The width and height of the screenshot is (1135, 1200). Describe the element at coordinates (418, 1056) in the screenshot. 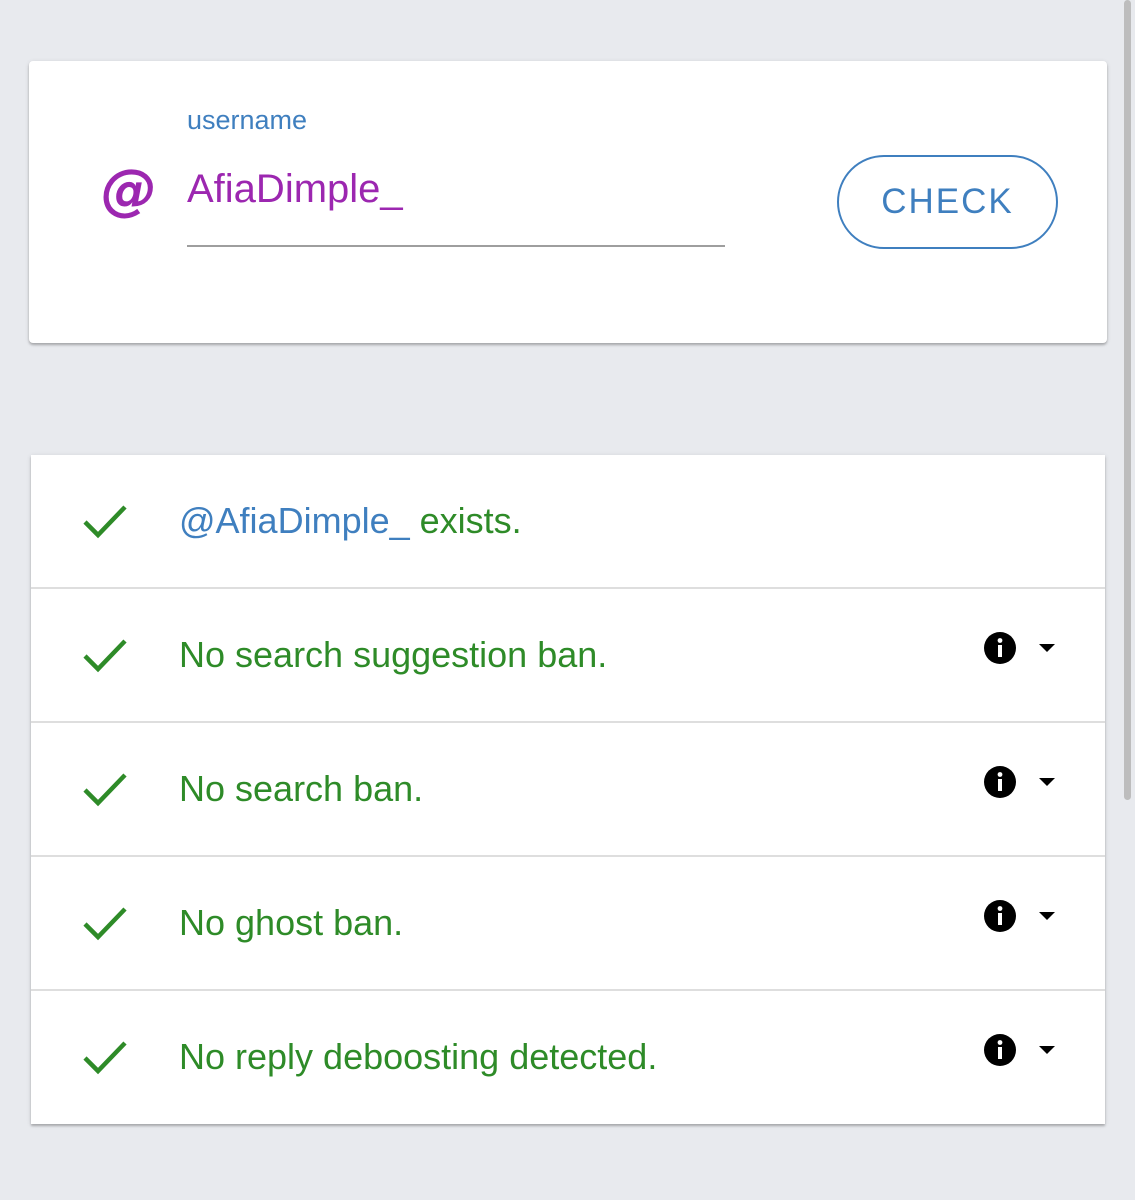

I see `result-text: No reply deboosting detected.` at that location.